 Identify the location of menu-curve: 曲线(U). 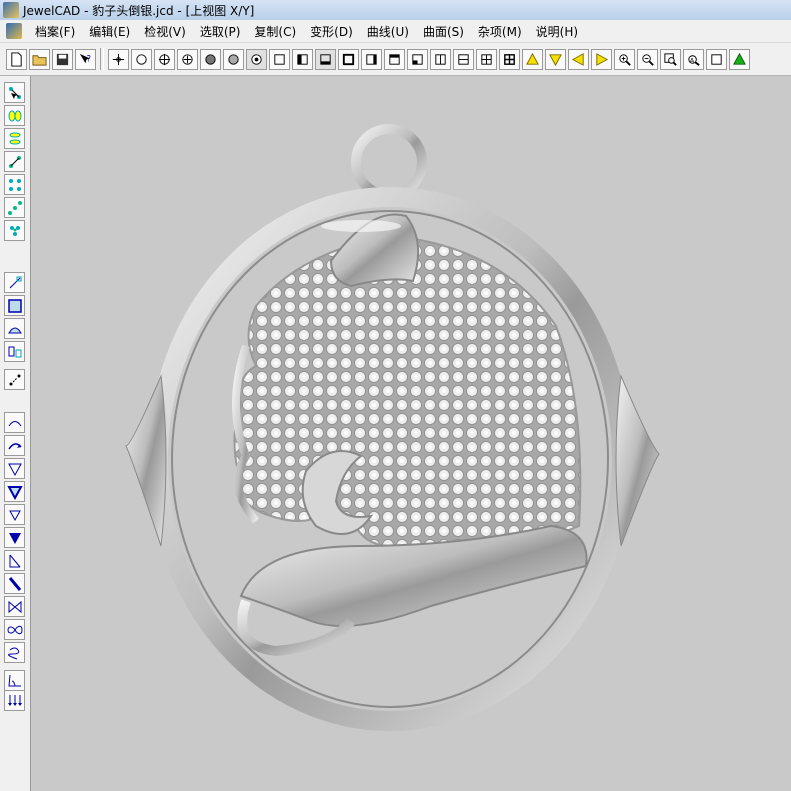
(388, 31).